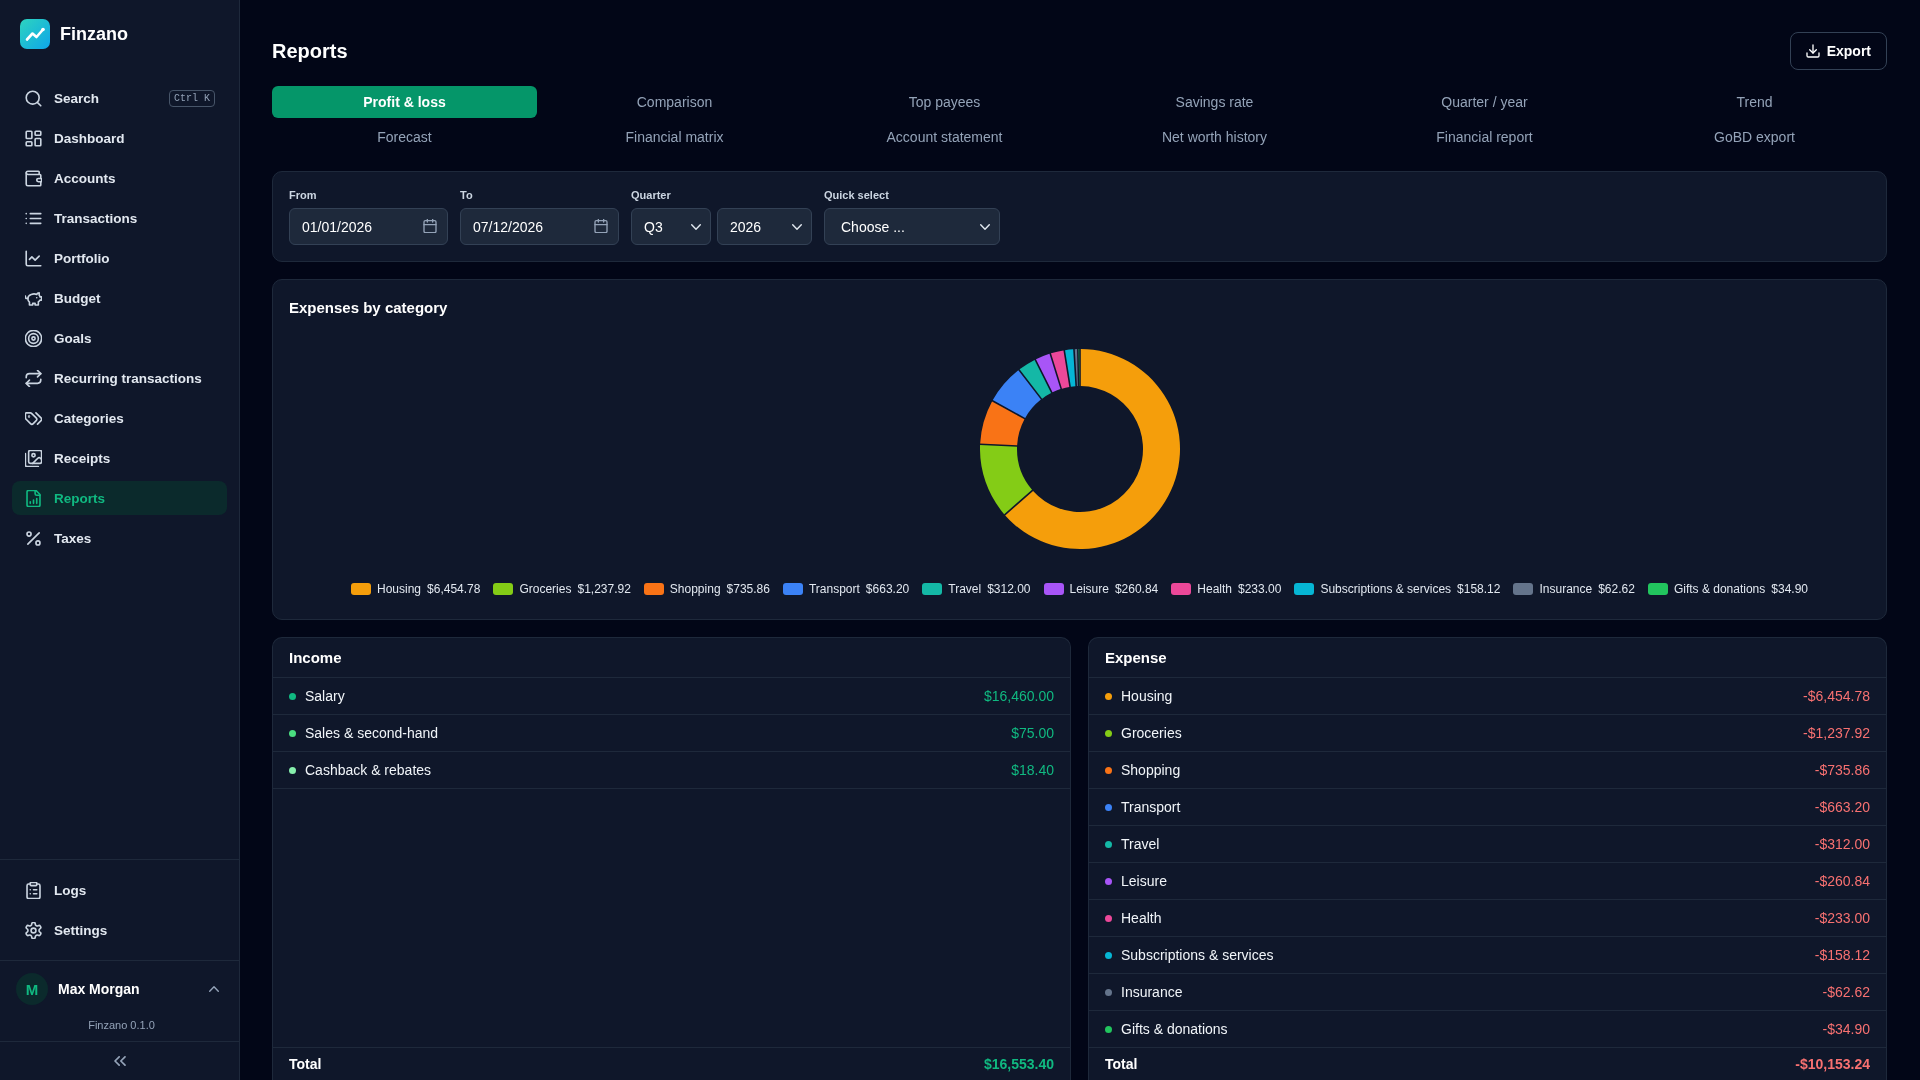  I want to click on category-label: Leisure, so click(1144, 881).